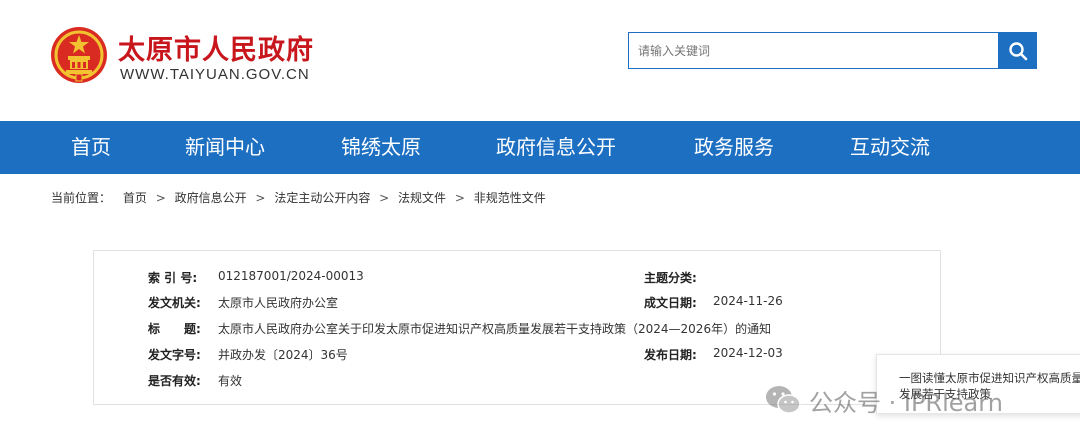  I want to click on breadcrumb-non-normative: 非规范性文件, so click(510, 197).